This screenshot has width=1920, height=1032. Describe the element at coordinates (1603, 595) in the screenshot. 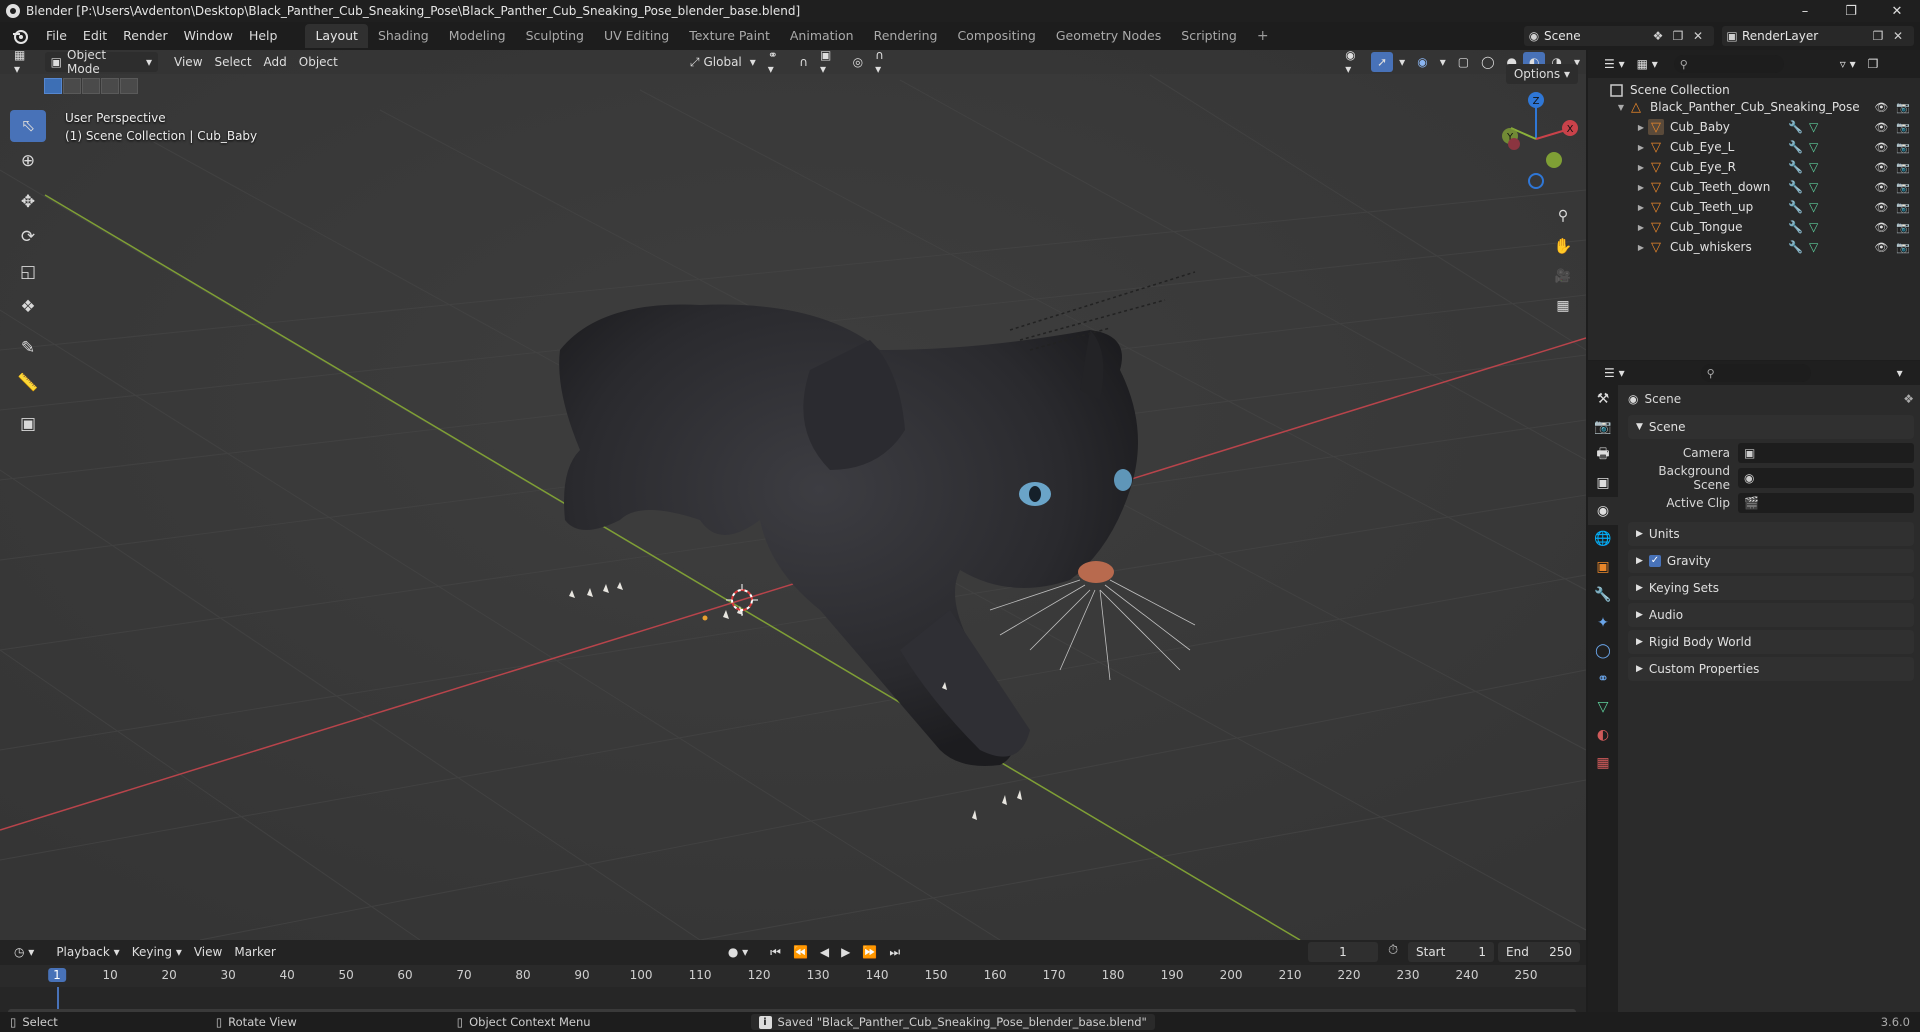

I see `modifier-tab-icon: 🔧` at that location.